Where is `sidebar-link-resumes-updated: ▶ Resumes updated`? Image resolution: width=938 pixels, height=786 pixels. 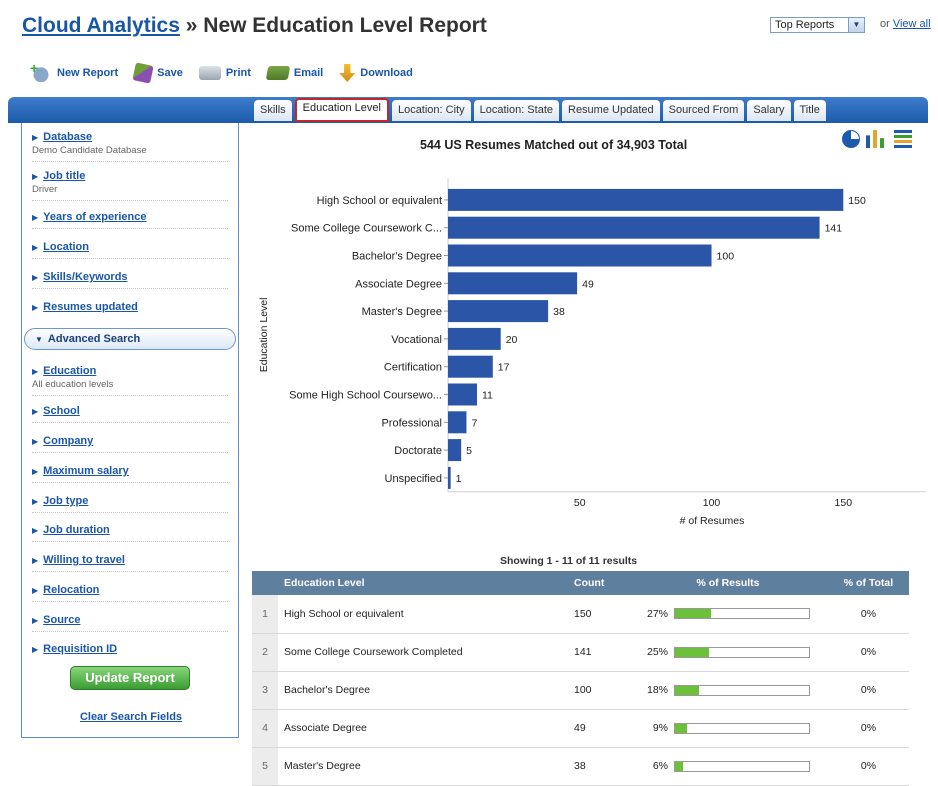 sidebar-link-resumes-updated: ▶ Resumes updated is located at coordinates (130, 307).